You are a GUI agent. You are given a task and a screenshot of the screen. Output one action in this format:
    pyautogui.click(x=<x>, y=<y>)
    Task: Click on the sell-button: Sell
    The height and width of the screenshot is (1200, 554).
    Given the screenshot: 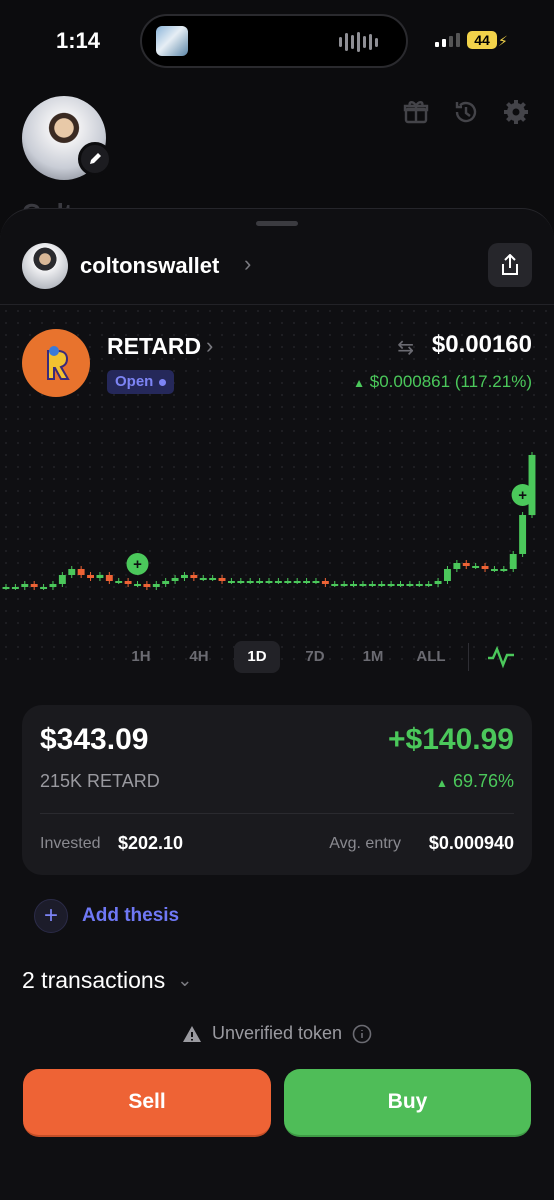 What is the action you would take?
    pyautogui.click(x=147, y=1103)
    